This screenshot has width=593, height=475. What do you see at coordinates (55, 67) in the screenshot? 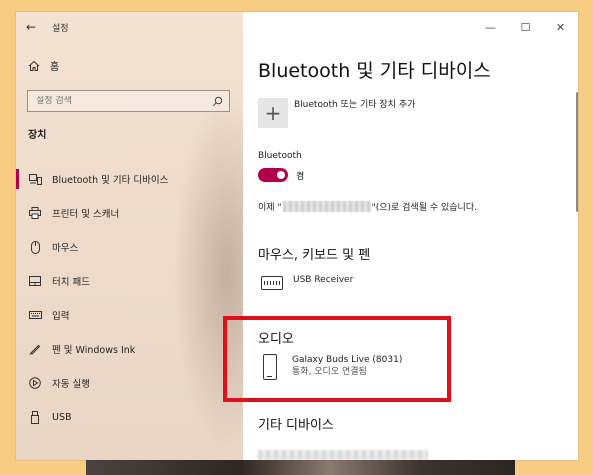
I see `home-label: 홈` at bounding box center [55, 67].